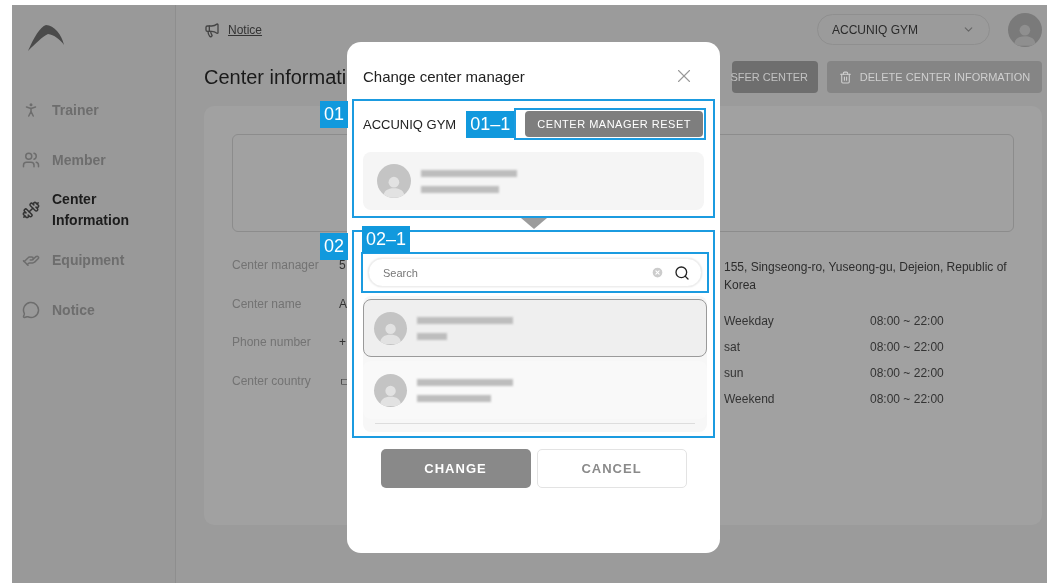 This screenshot has height=583, width=1047. Describe the element at coordinates (734, 374) in the screenshot. I see `day-label: sun` at that location.